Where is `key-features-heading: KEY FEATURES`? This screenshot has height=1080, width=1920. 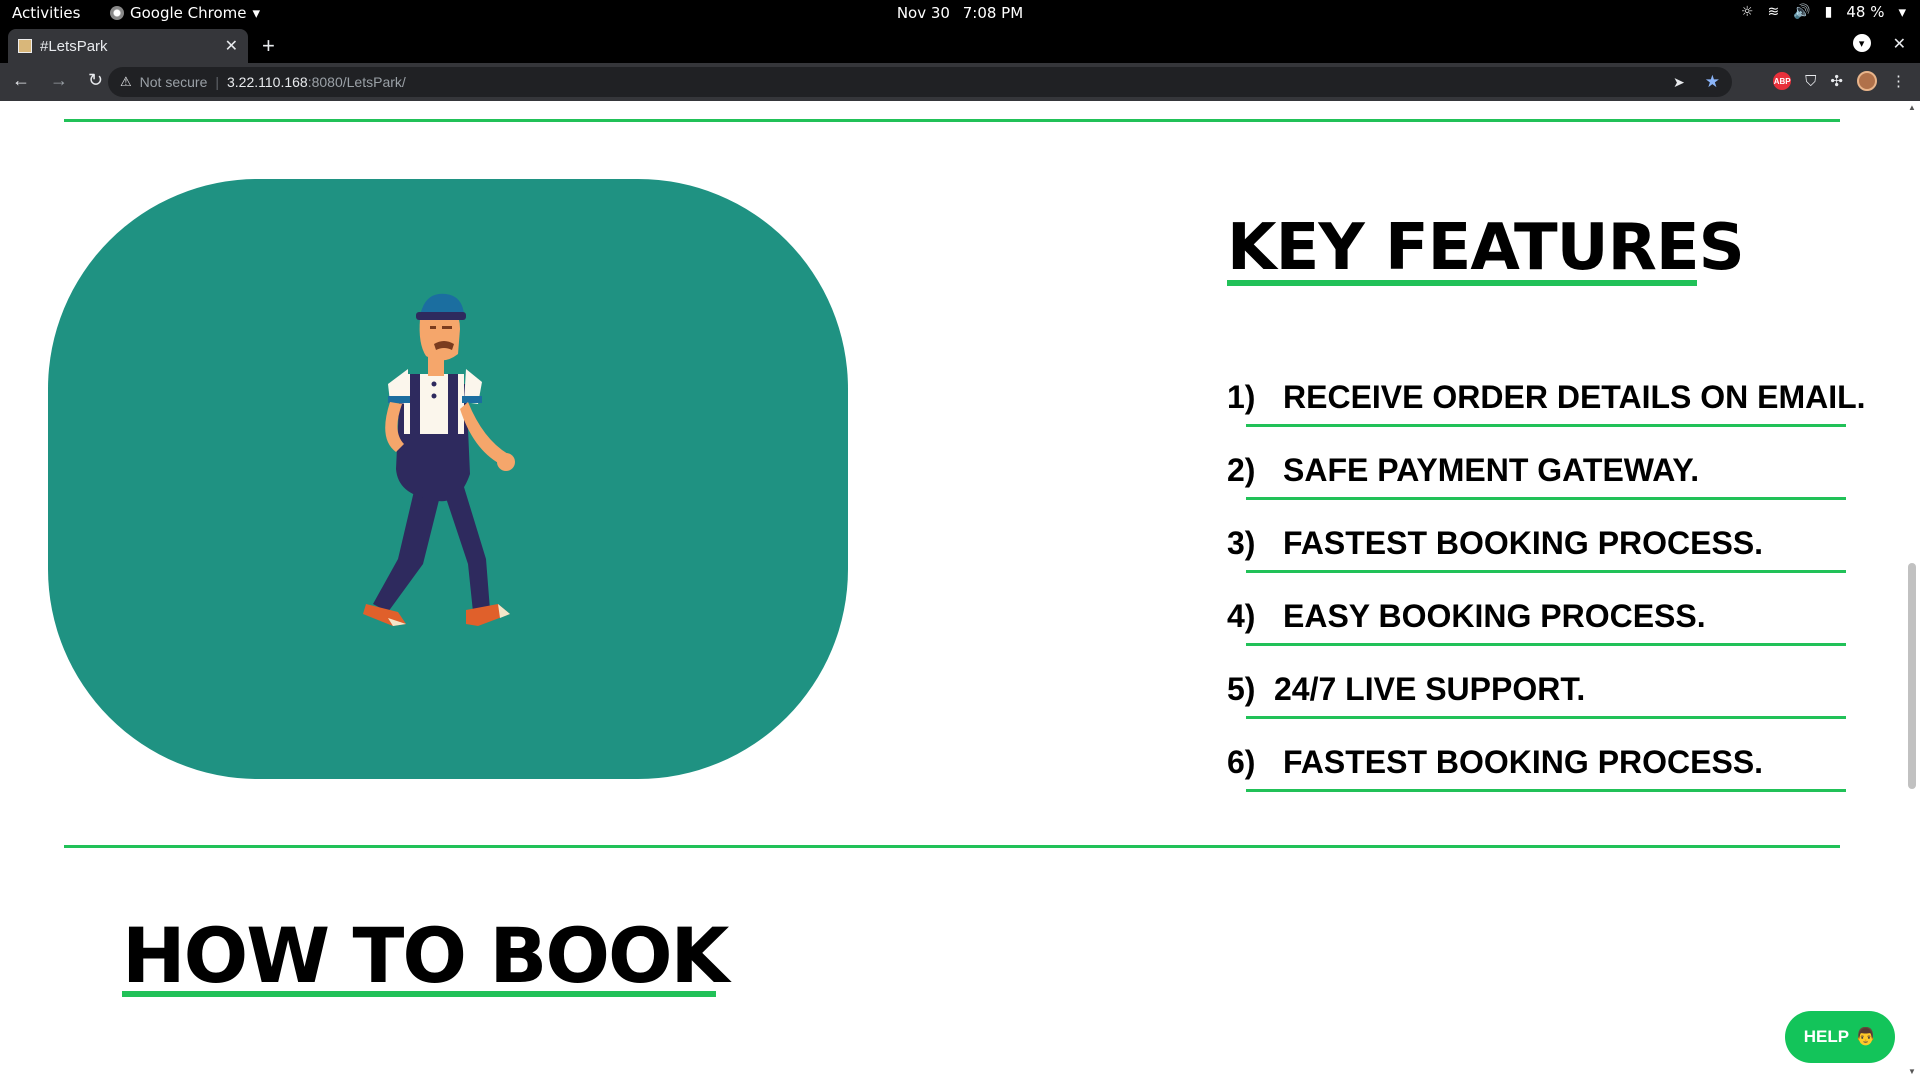
key-features-heading: KEY FEATURES is located at coordinates (1486, 248).